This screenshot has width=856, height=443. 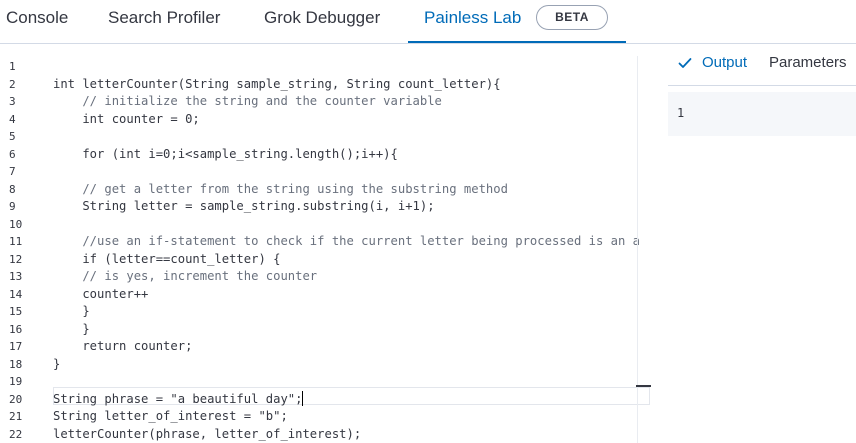 What do you see at coordinates (724, 63) in the screenshot?
I see `tab-output: Output` at bounding box center [724, 63].